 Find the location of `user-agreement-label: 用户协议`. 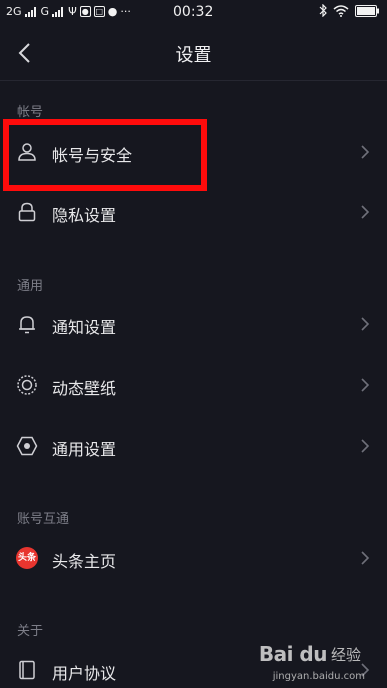

user-agreement-label: 用户协议 is located at coordinates (84, 673).